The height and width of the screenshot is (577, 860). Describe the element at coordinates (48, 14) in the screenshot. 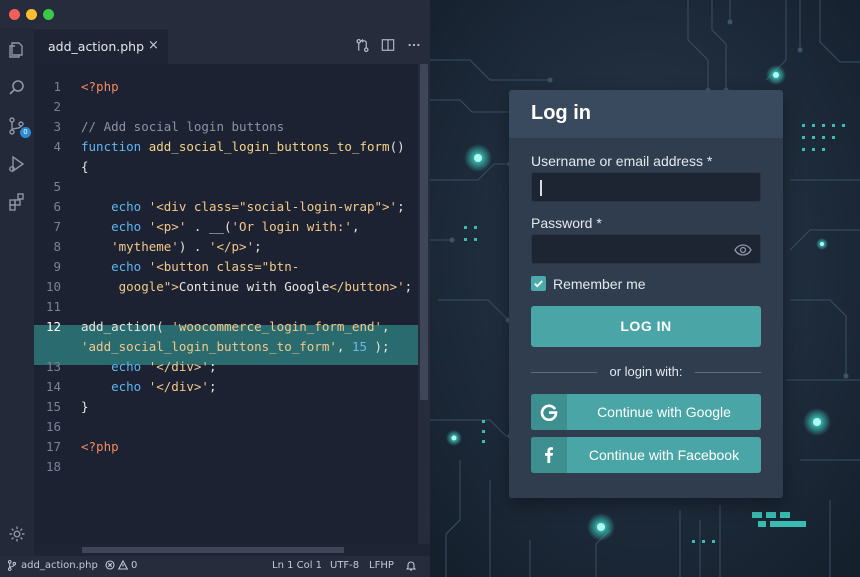

I see `maximize-window-button` at that location.